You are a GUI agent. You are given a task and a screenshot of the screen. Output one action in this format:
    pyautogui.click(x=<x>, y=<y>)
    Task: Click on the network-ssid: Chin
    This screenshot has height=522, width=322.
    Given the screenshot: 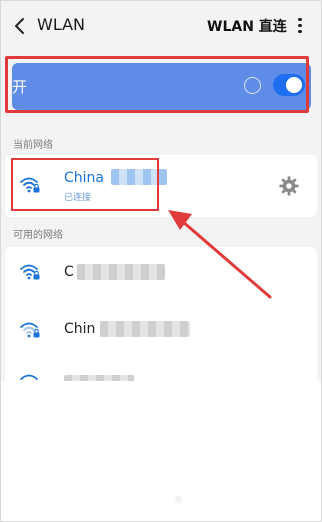 What is the action you would take?
    pyautogui.click(x=80, y=329)
    